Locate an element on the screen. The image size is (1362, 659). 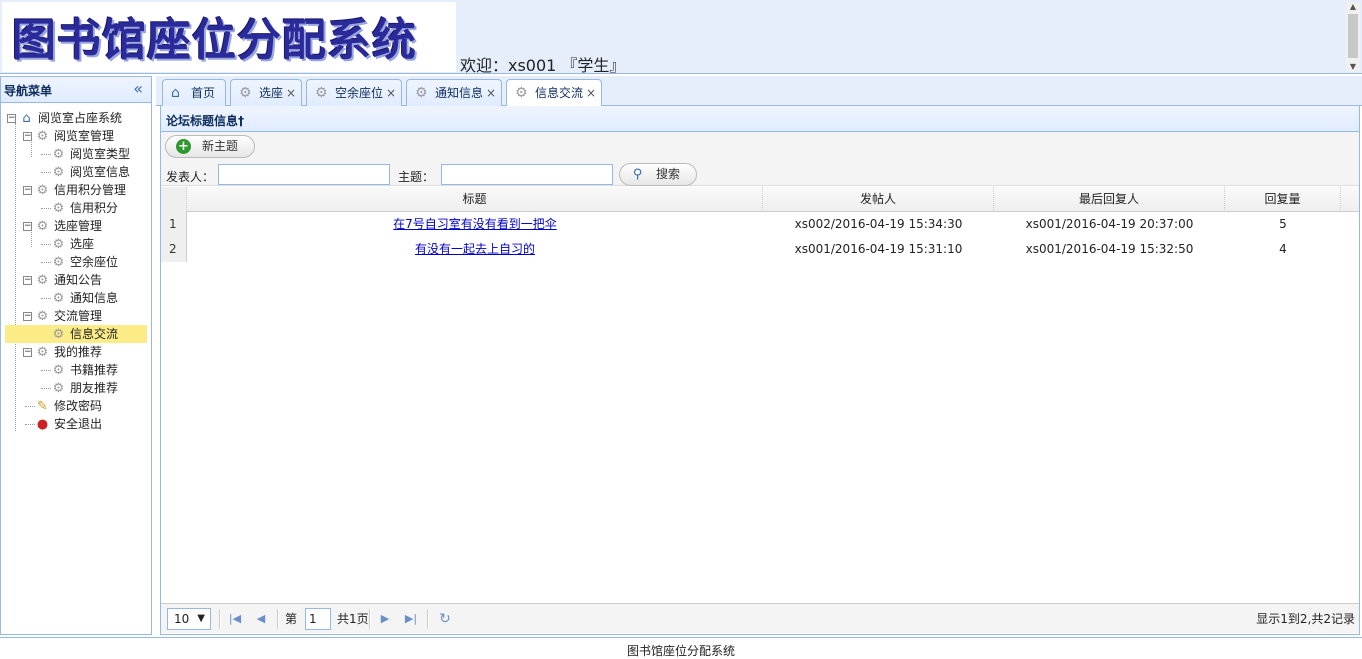
power-icon: ● is located at coordinates (42, 424).